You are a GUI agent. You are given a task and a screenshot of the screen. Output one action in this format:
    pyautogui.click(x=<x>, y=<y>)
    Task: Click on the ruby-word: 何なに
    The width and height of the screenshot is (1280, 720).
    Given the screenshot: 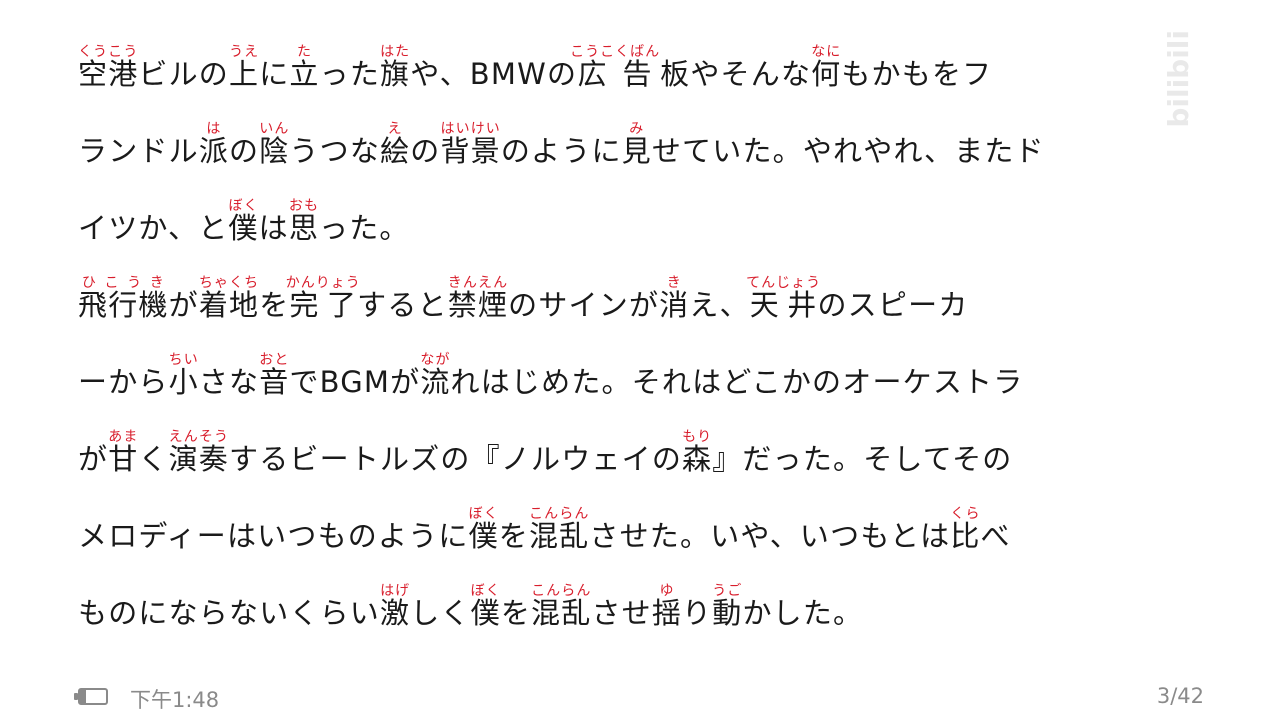 What is the action you would take?
    pyautogui.click(x=826, y=67)
    